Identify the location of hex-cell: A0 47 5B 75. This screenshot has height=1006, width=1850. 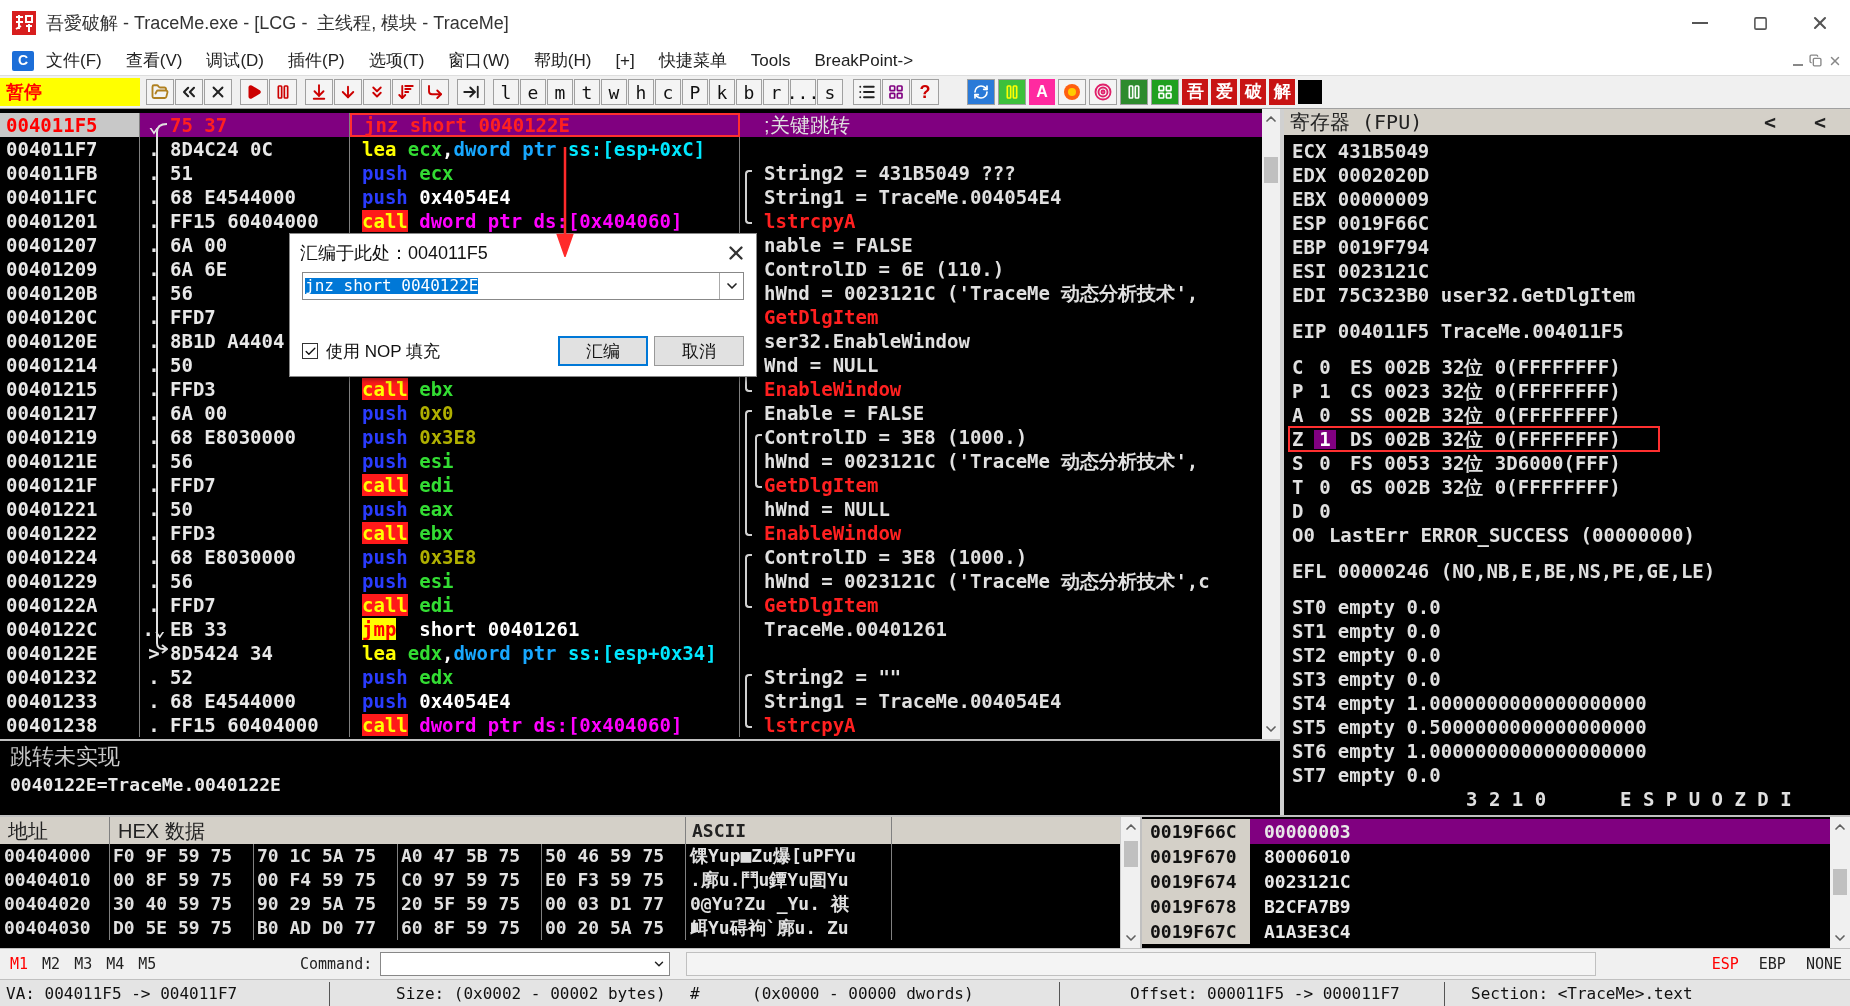
(470, 856).